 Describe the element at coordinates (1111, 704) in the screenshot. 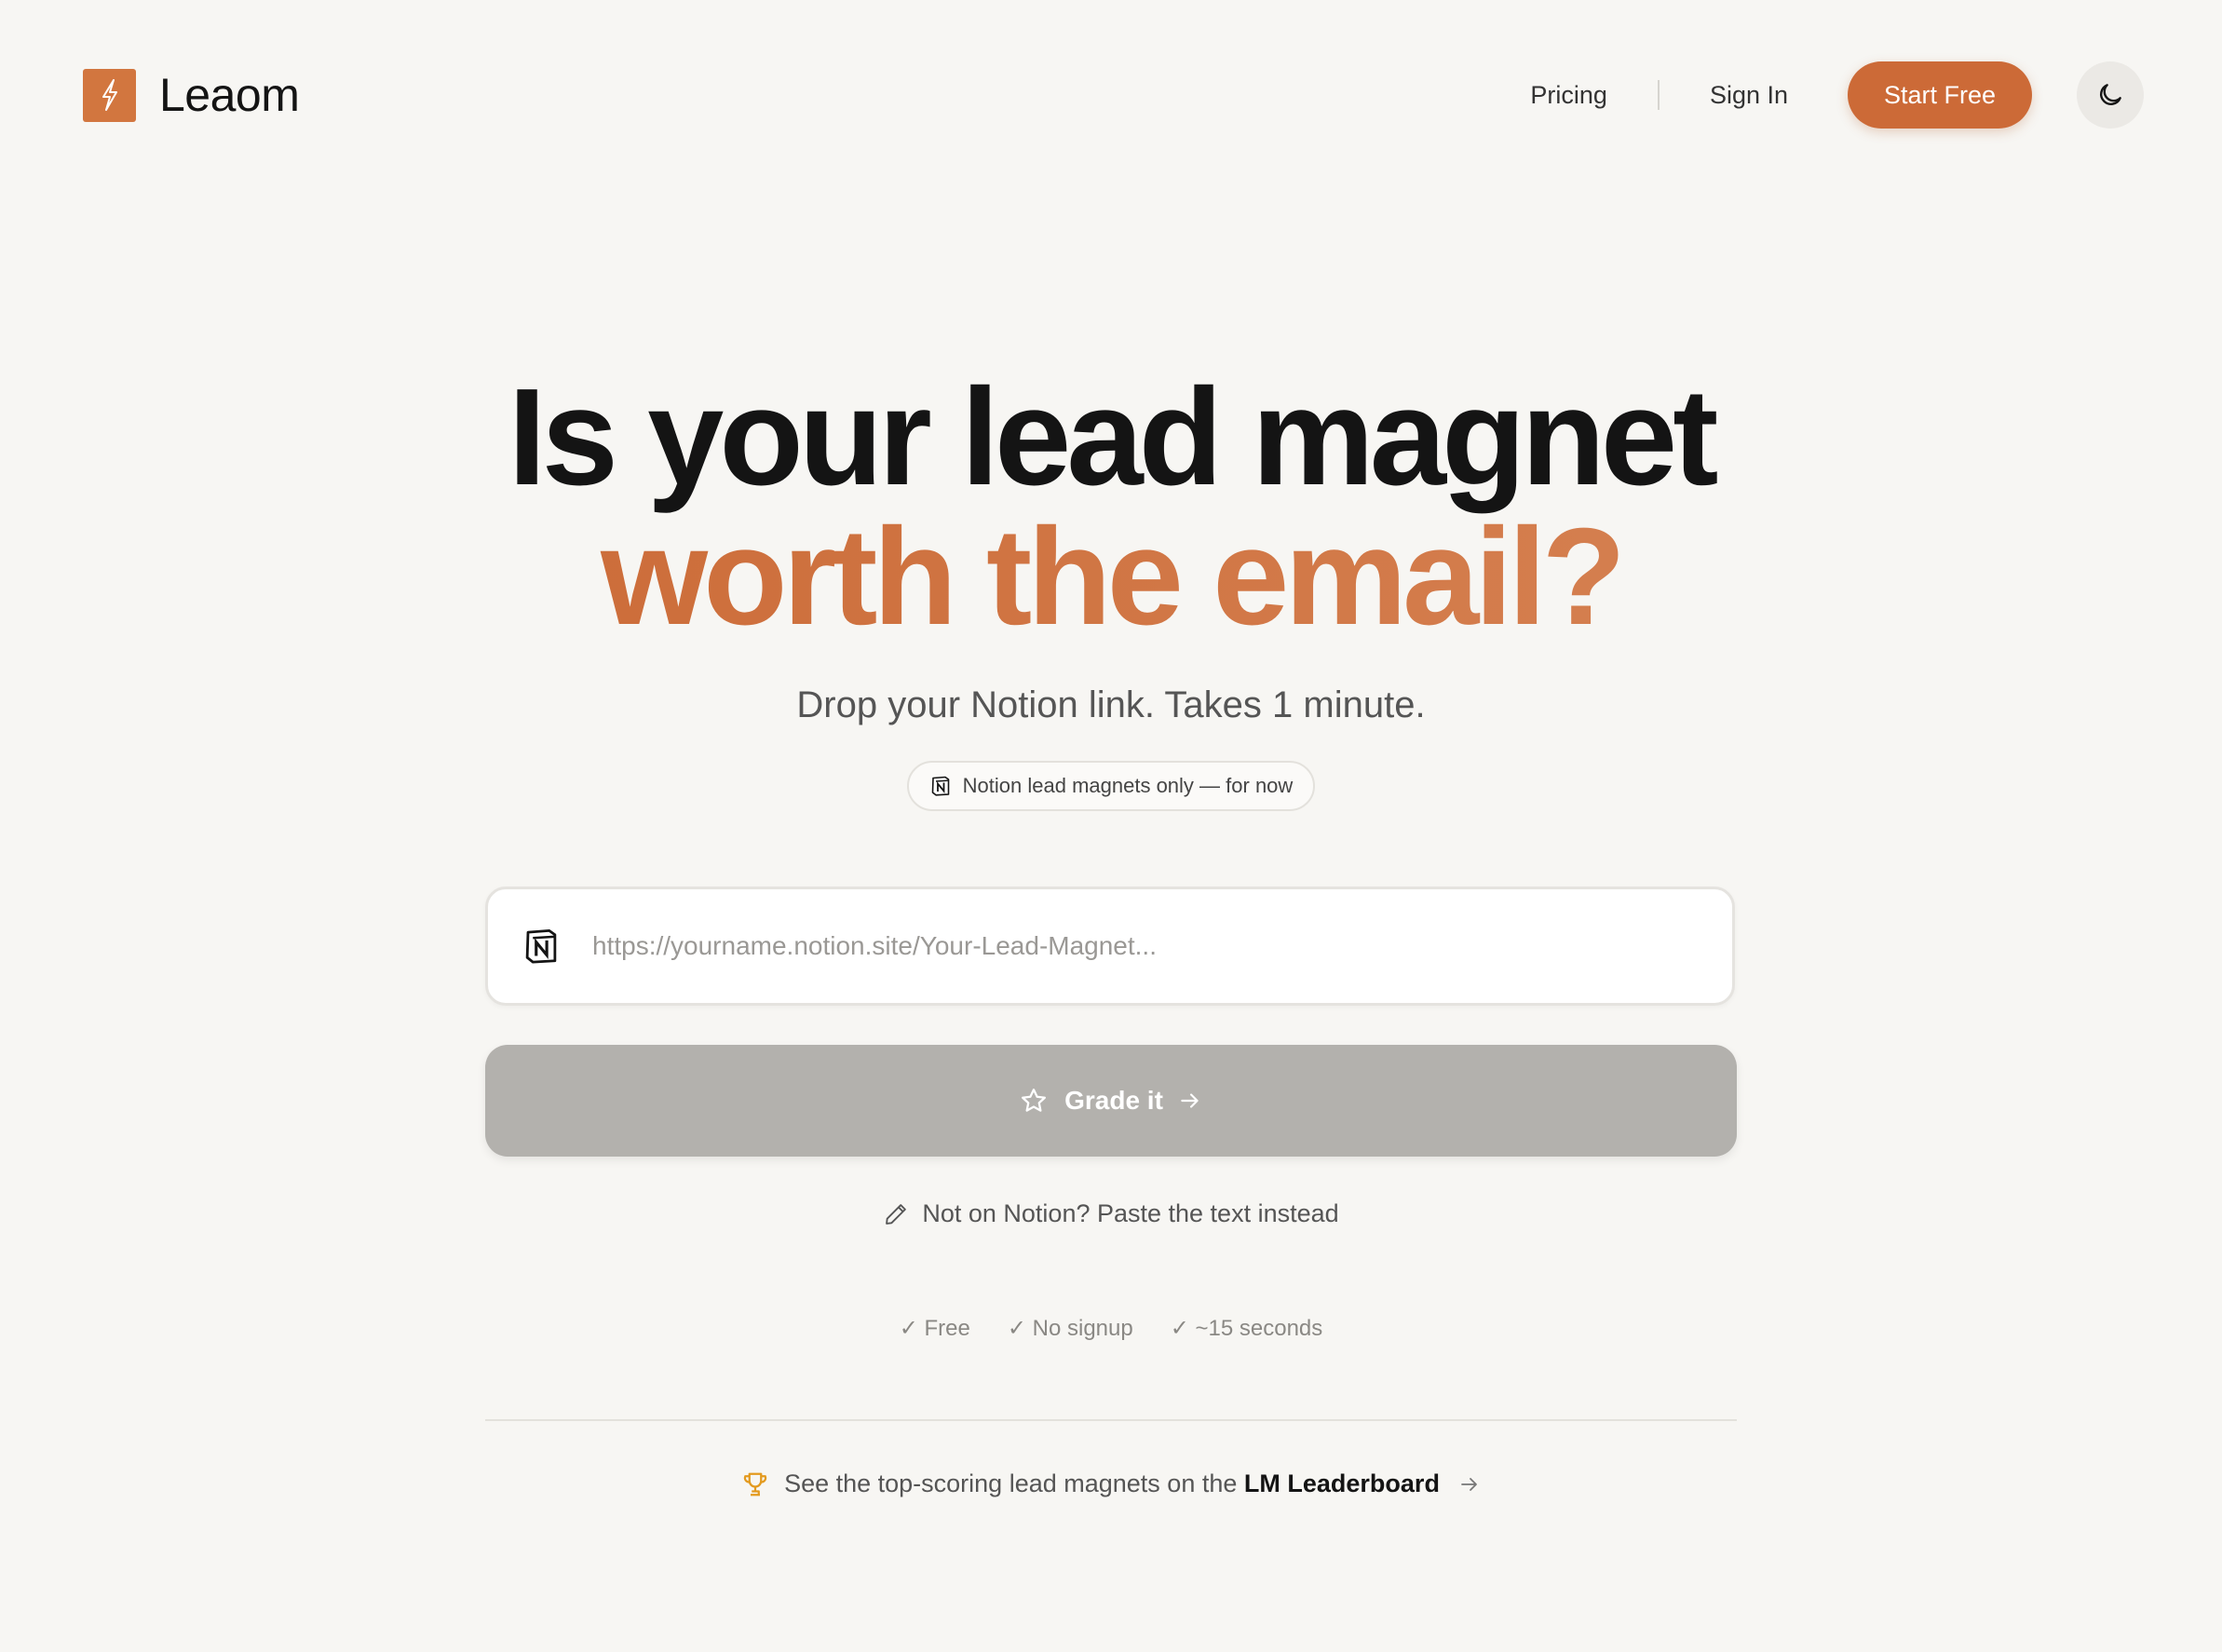

I see `hero-subtitle: Drop your Notion link. Takes 1 minute.` at that location.